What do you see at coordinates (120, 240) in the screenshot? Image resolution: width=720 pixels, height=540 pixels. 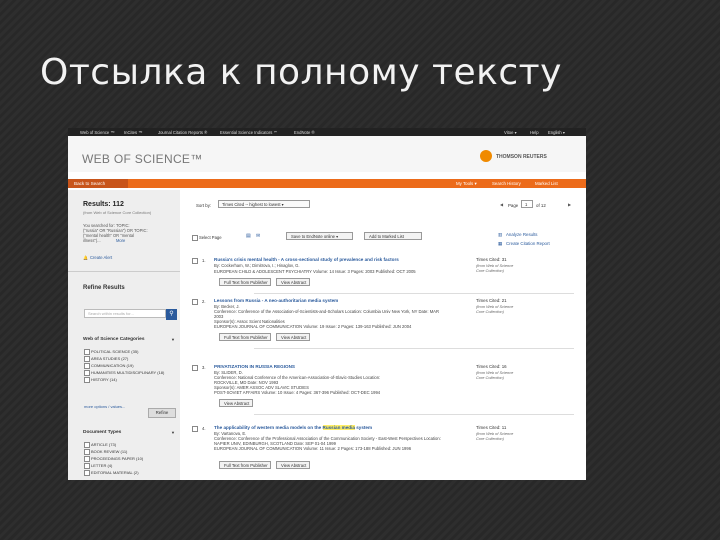 I see `more-link: More` at bounding box center [120, 240].